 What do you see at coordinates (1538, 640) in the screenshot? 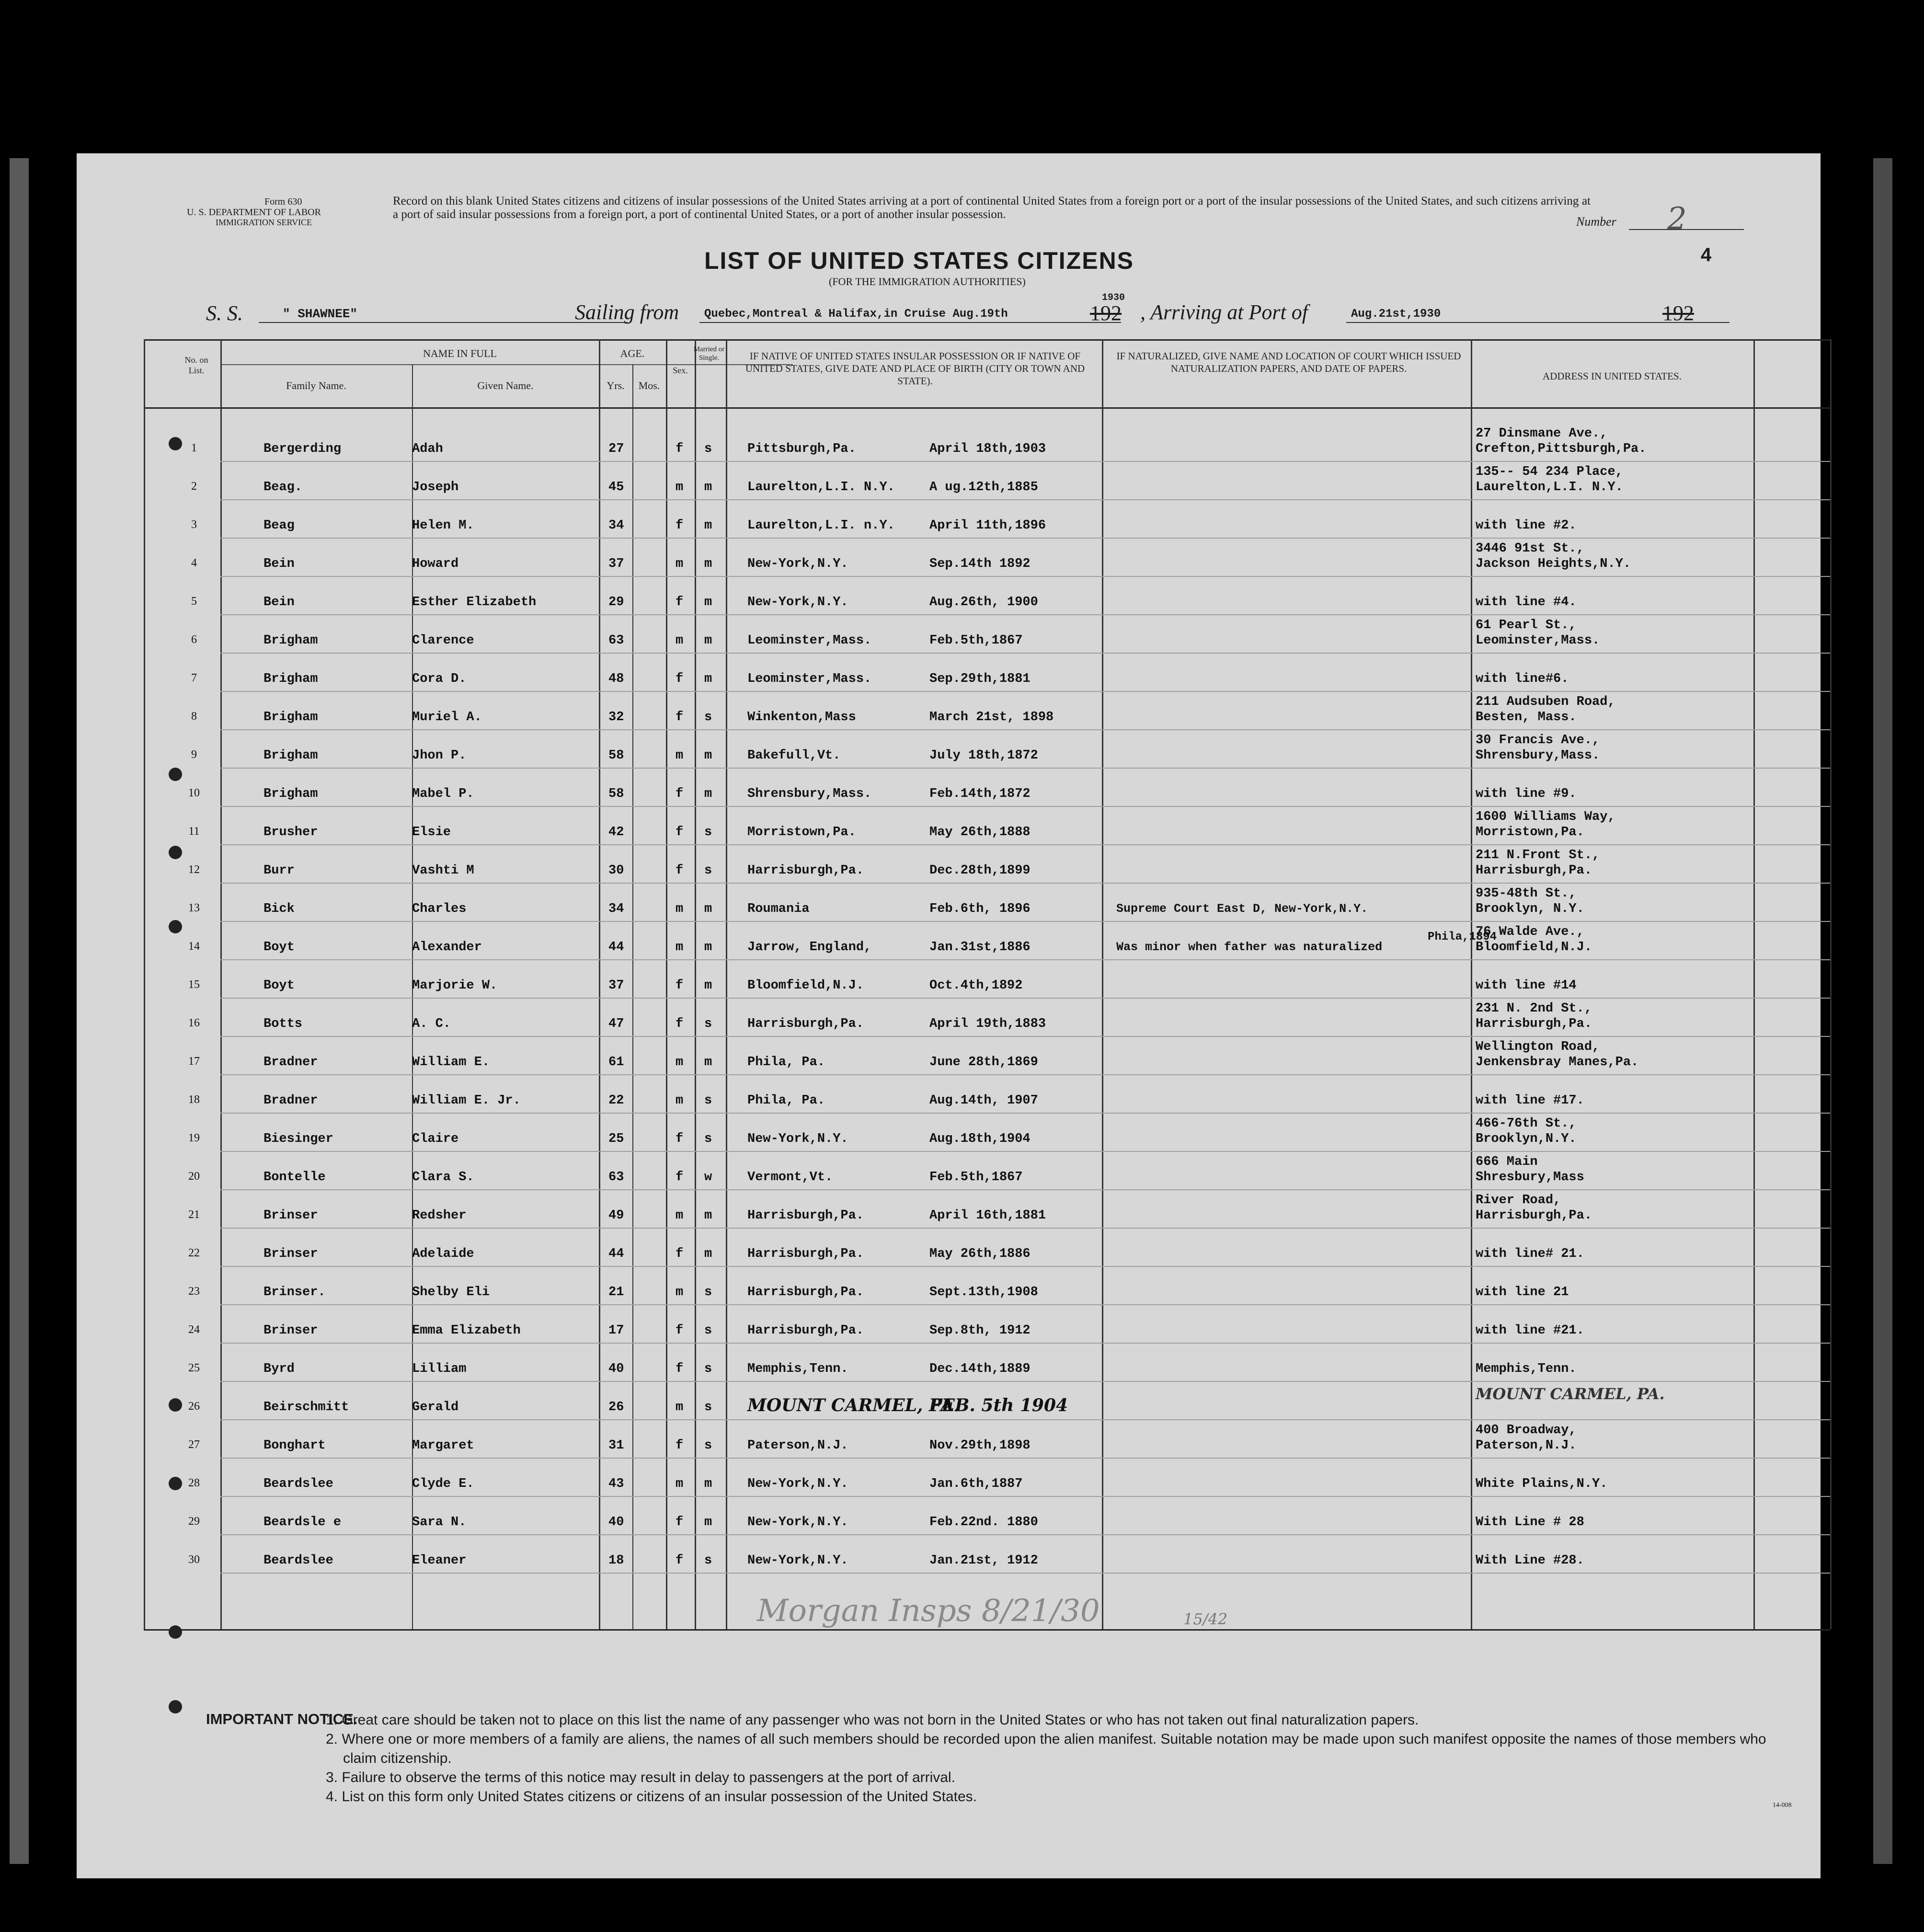
I see `address-line-2: Leominster,Mass.` at bounding box center [1538, 640].